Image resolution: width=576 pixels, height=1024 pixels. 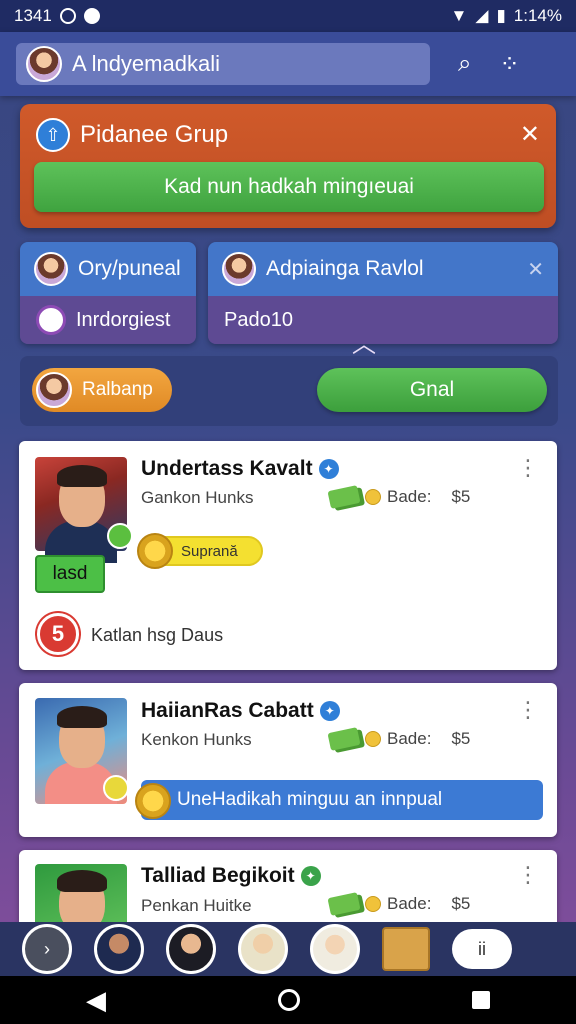 I want to click on battery-level: 1:14%, so click(x=537, y=15).